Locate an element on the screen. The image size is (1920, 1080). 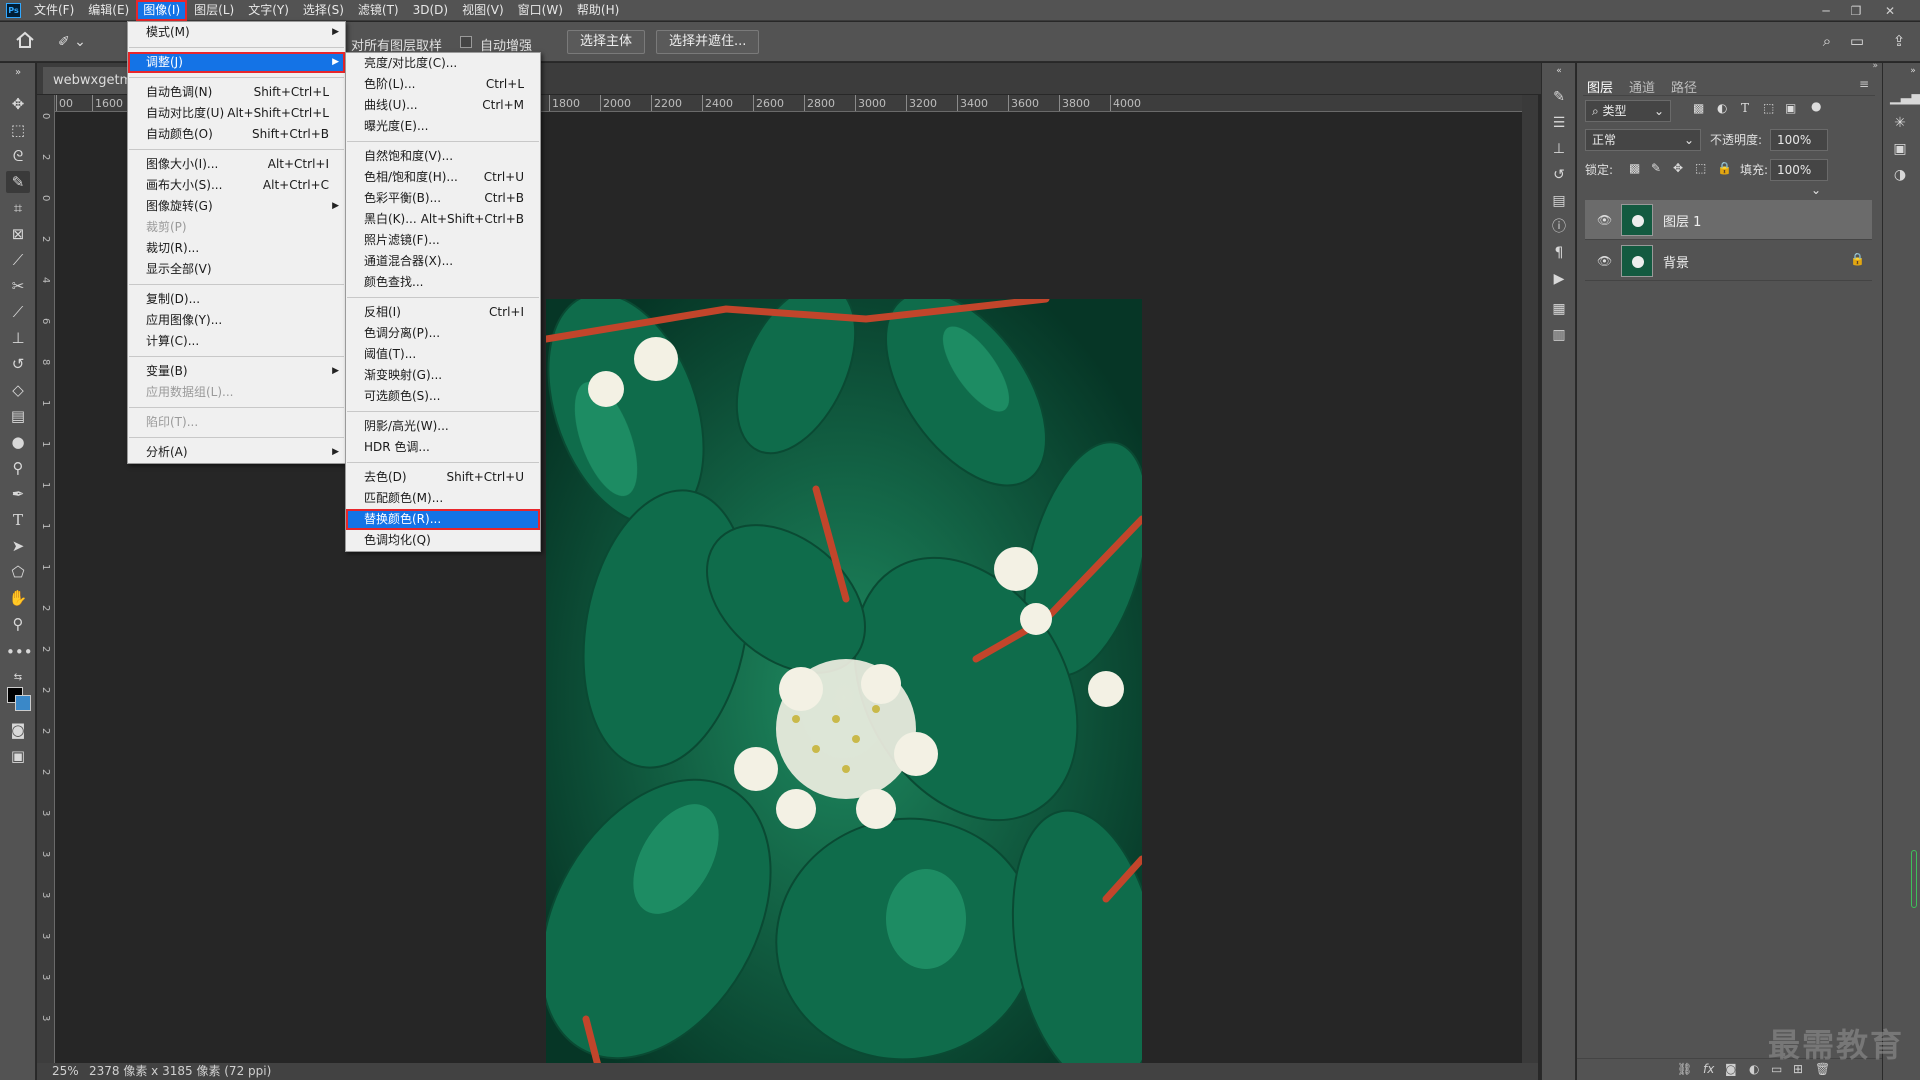
zoom-tool-icon: ⚲ is located at coordinates (18, 624).